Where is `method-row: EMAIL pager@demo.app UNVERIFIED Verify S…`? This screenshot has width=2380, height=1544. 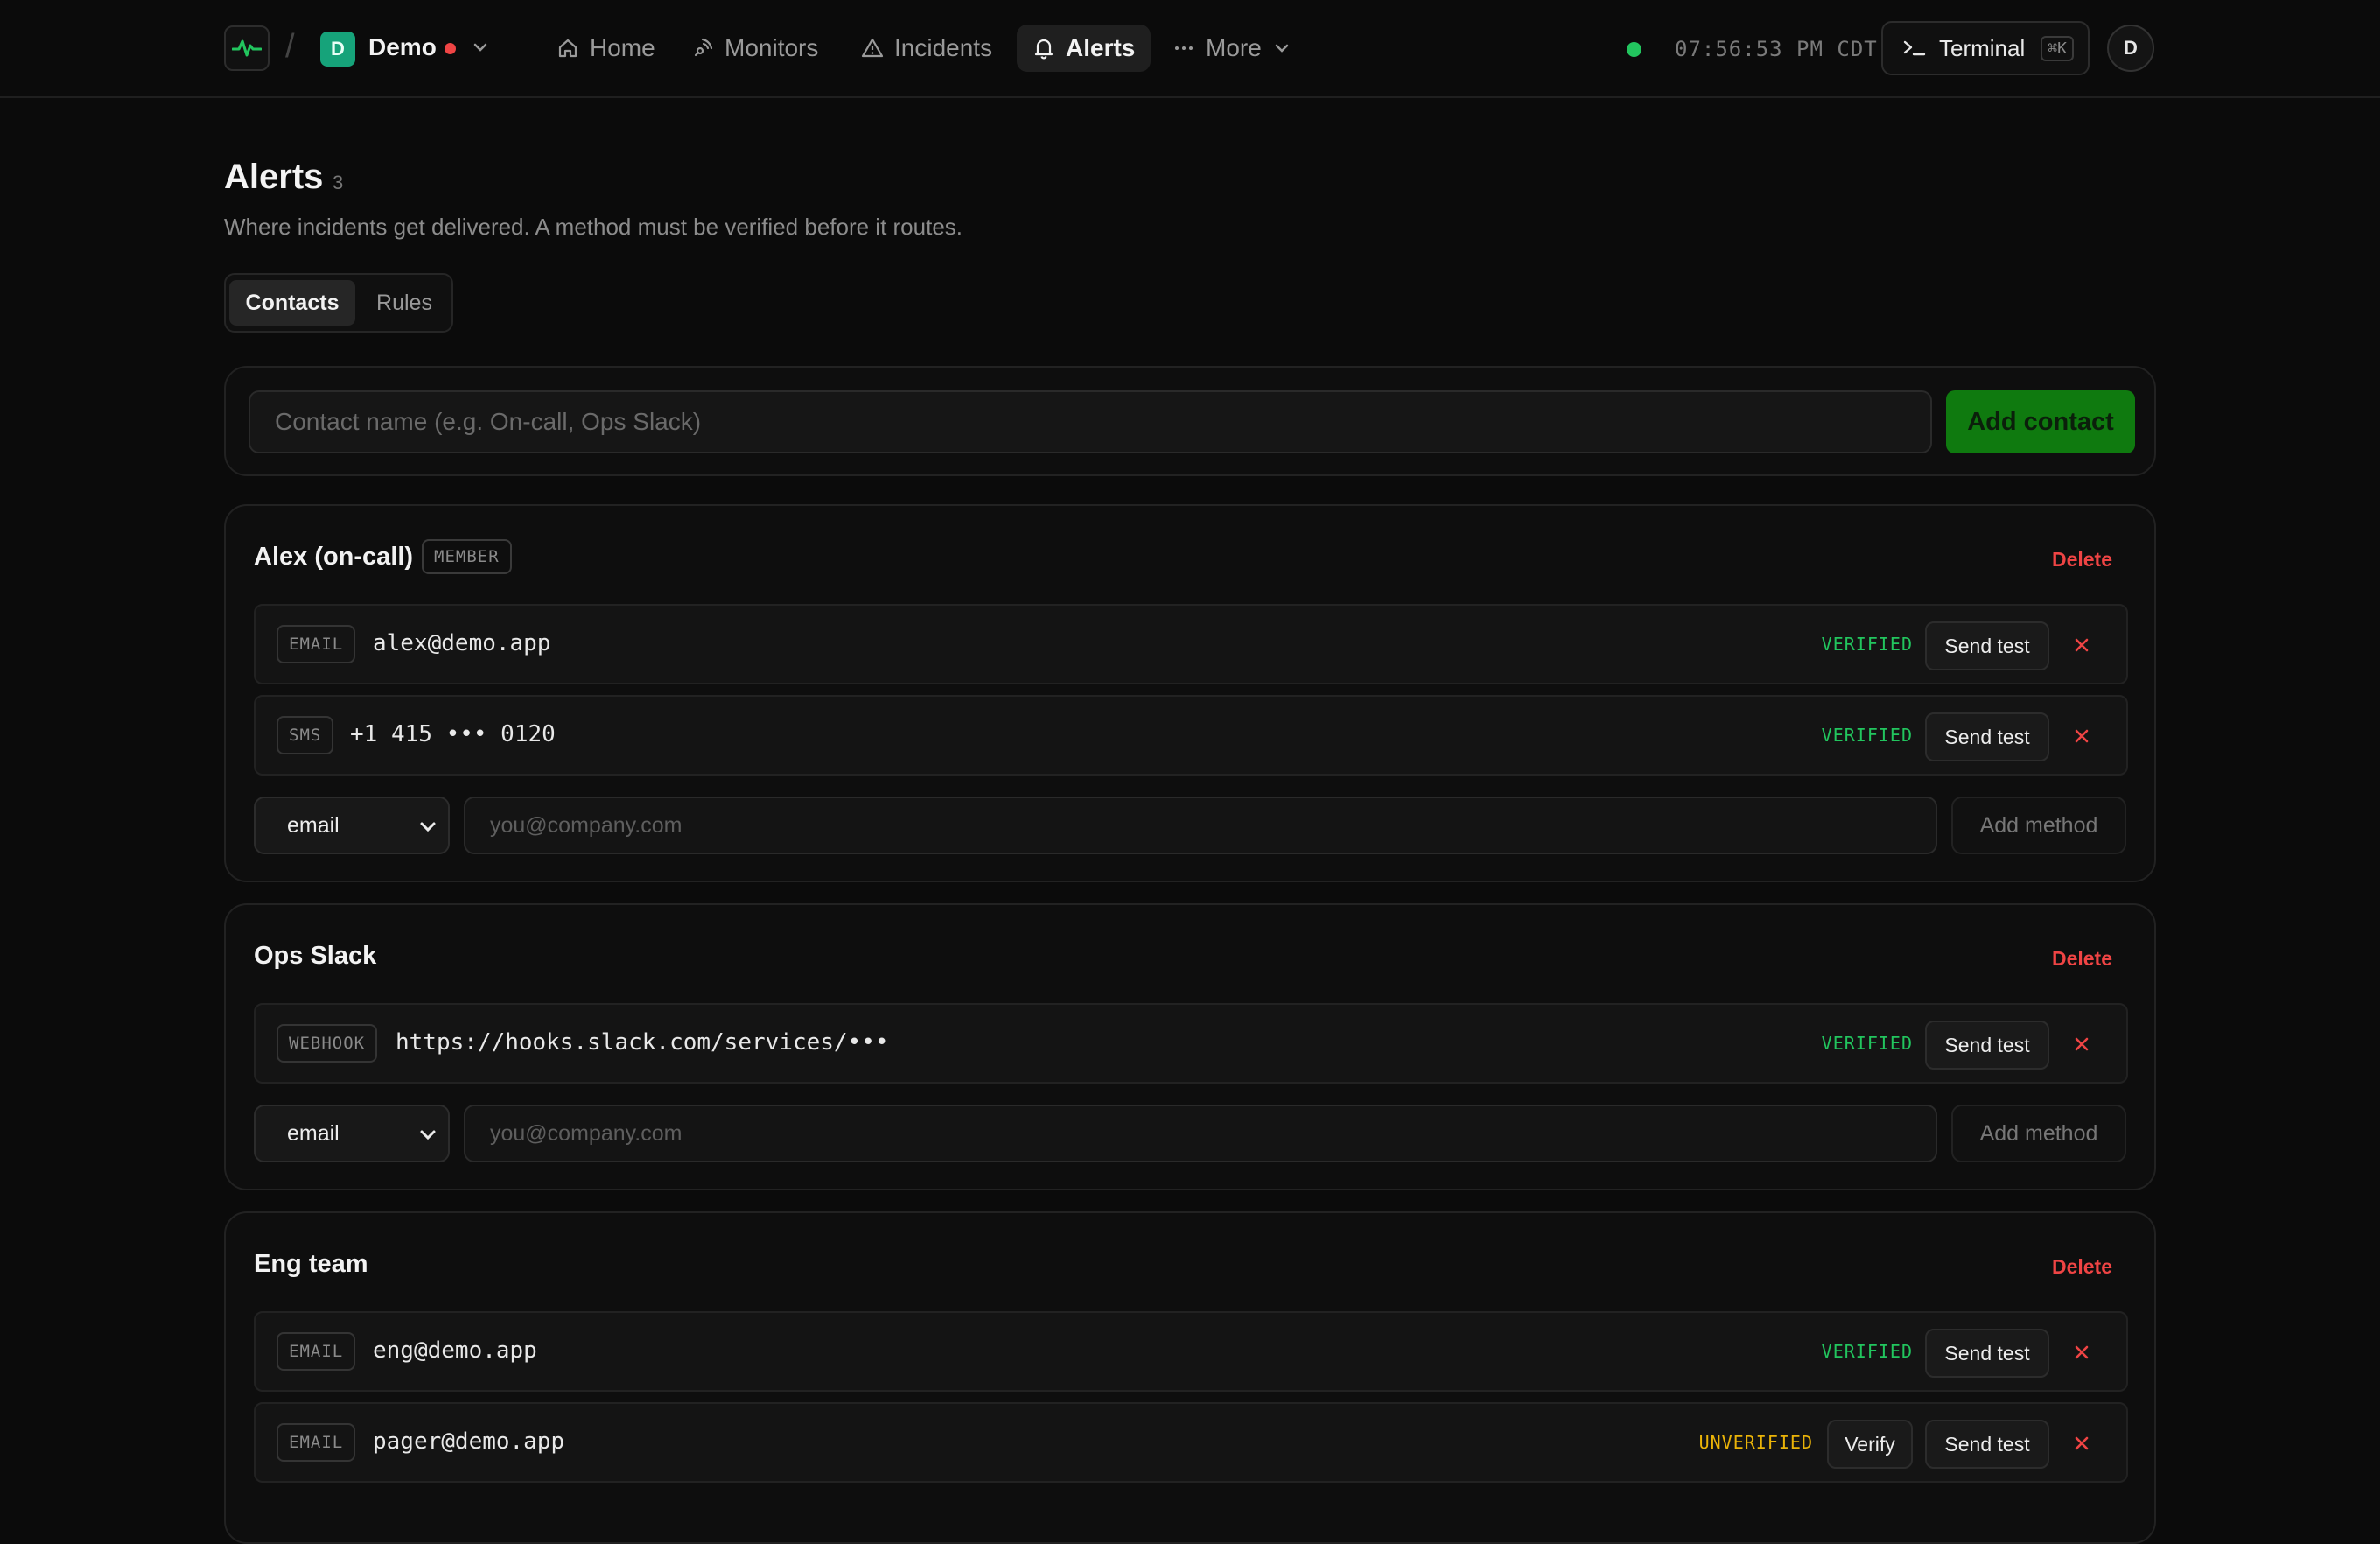 method-row: EMAIL pager@demo.app UNVERIFIED Verify S… is located at coordinates (1191, 1443).